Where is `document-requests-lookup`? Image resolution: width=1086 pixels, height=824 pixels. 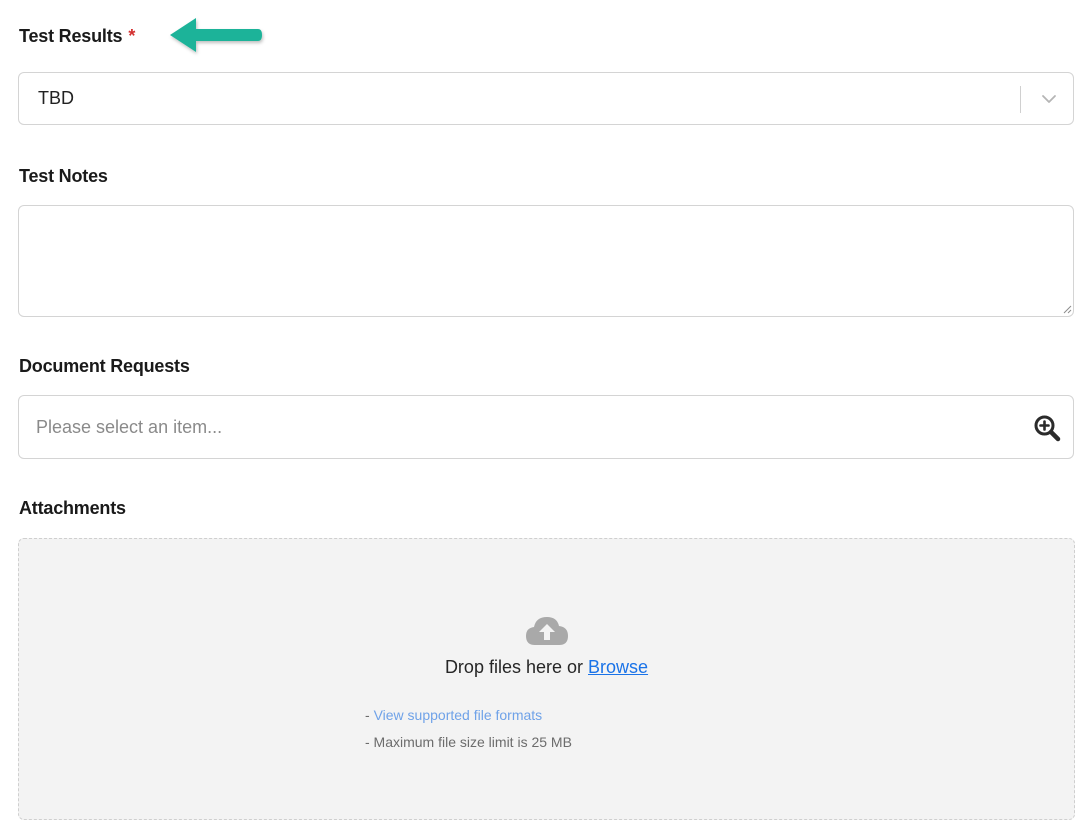
document-requests-lookup is located at coordinates (546, 427).